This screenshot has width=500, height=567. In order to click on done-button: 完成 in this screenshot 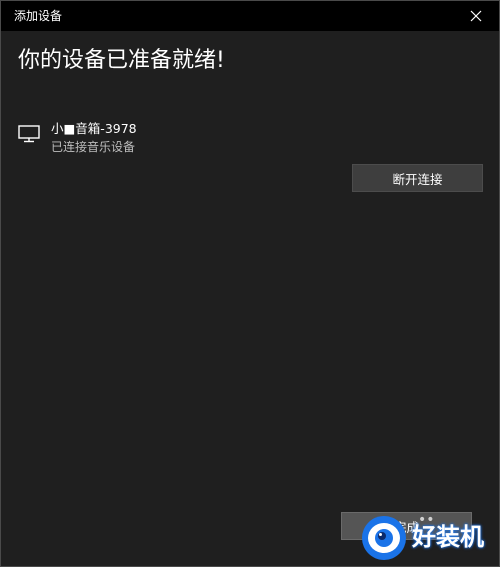, I will do `click(406, 526)`.